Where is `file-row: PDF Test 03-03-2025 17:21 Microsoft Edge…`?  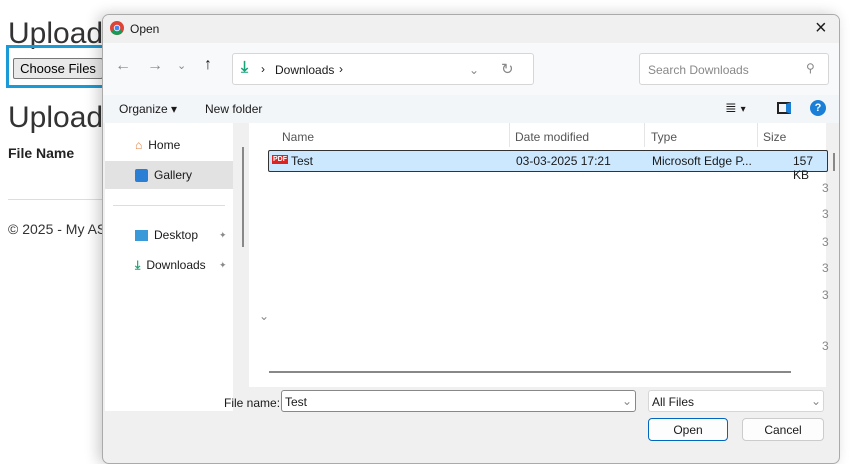 file-row: PDF Test 03-03-2025 17:21 Microsoft Edge… is located at coordinates (548, 166).